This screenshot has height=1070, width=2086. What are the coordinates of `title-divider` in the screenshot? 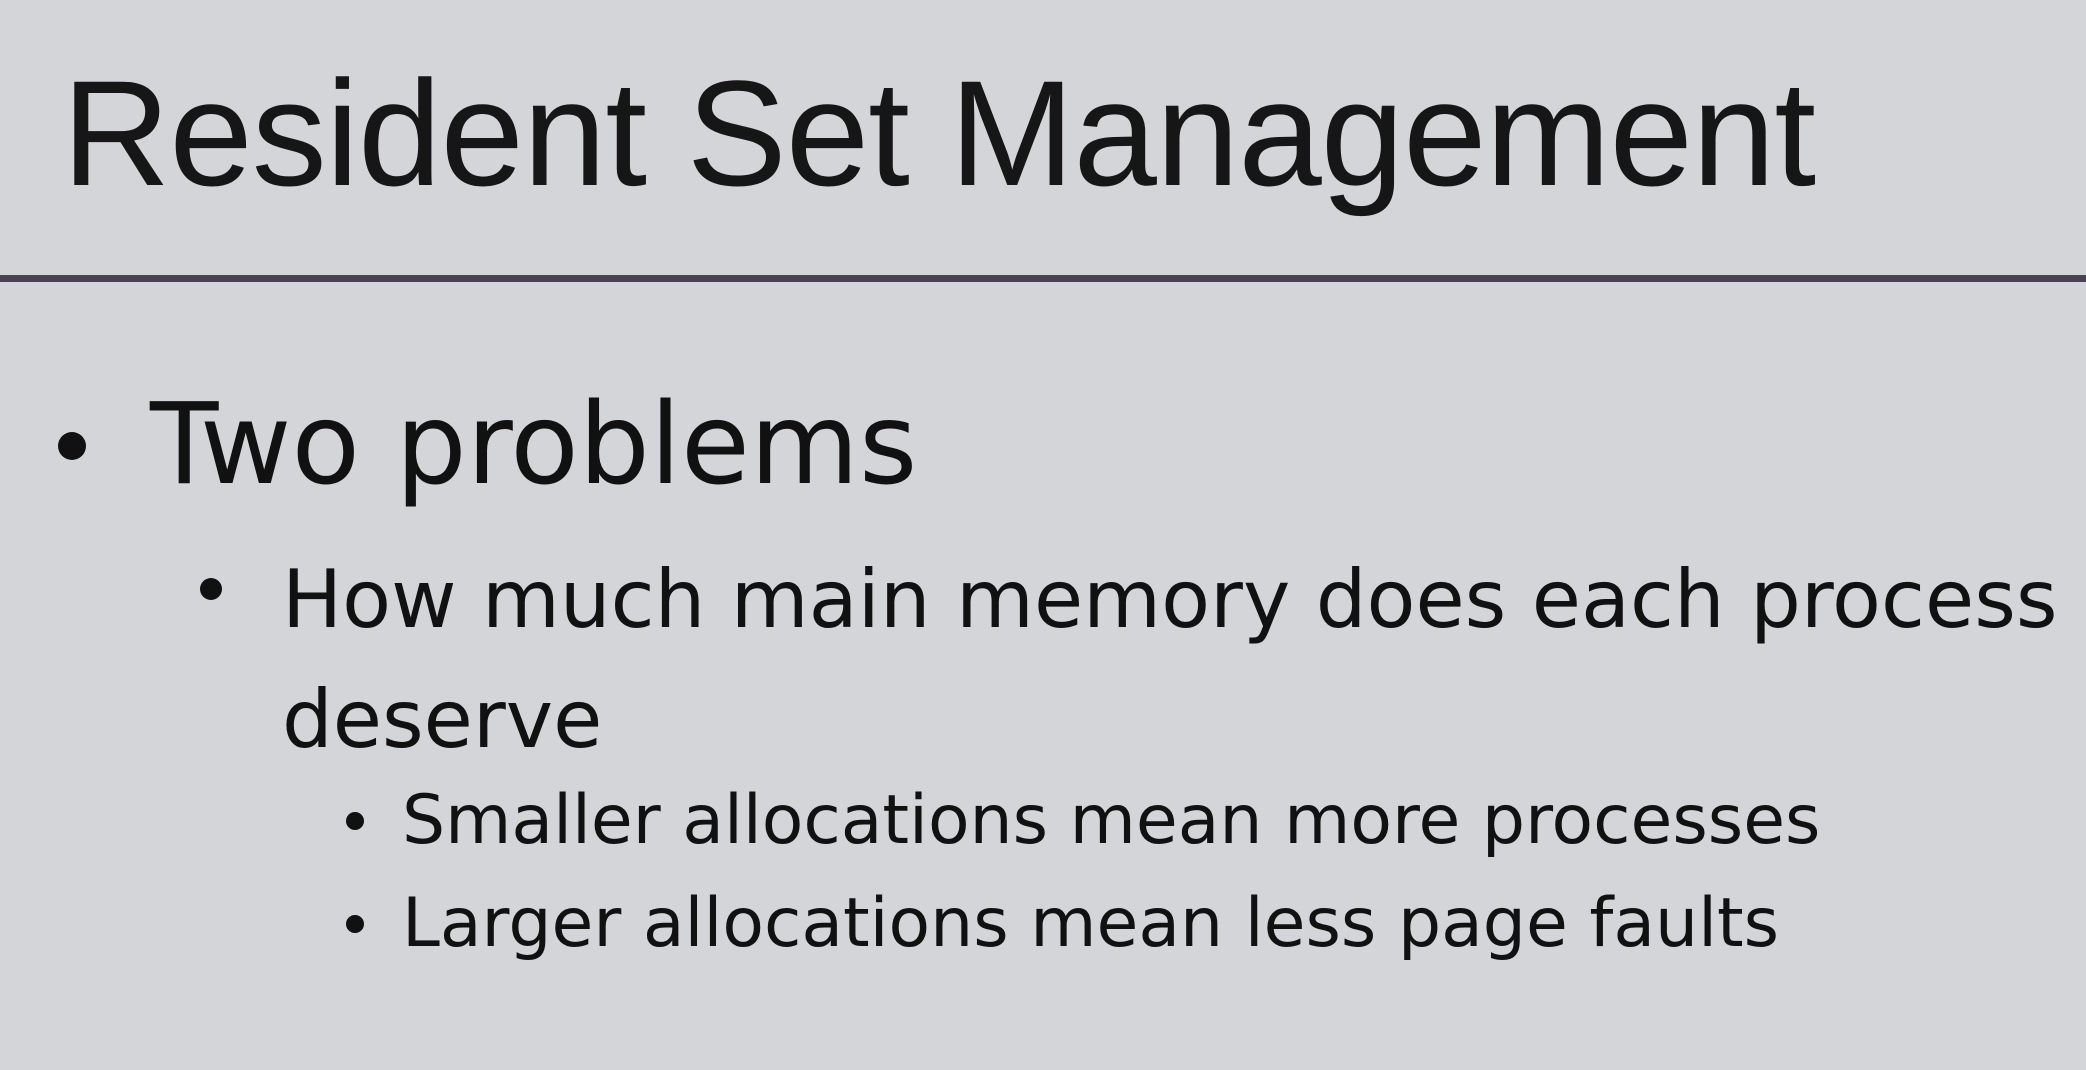 It's located at (1043, 278).